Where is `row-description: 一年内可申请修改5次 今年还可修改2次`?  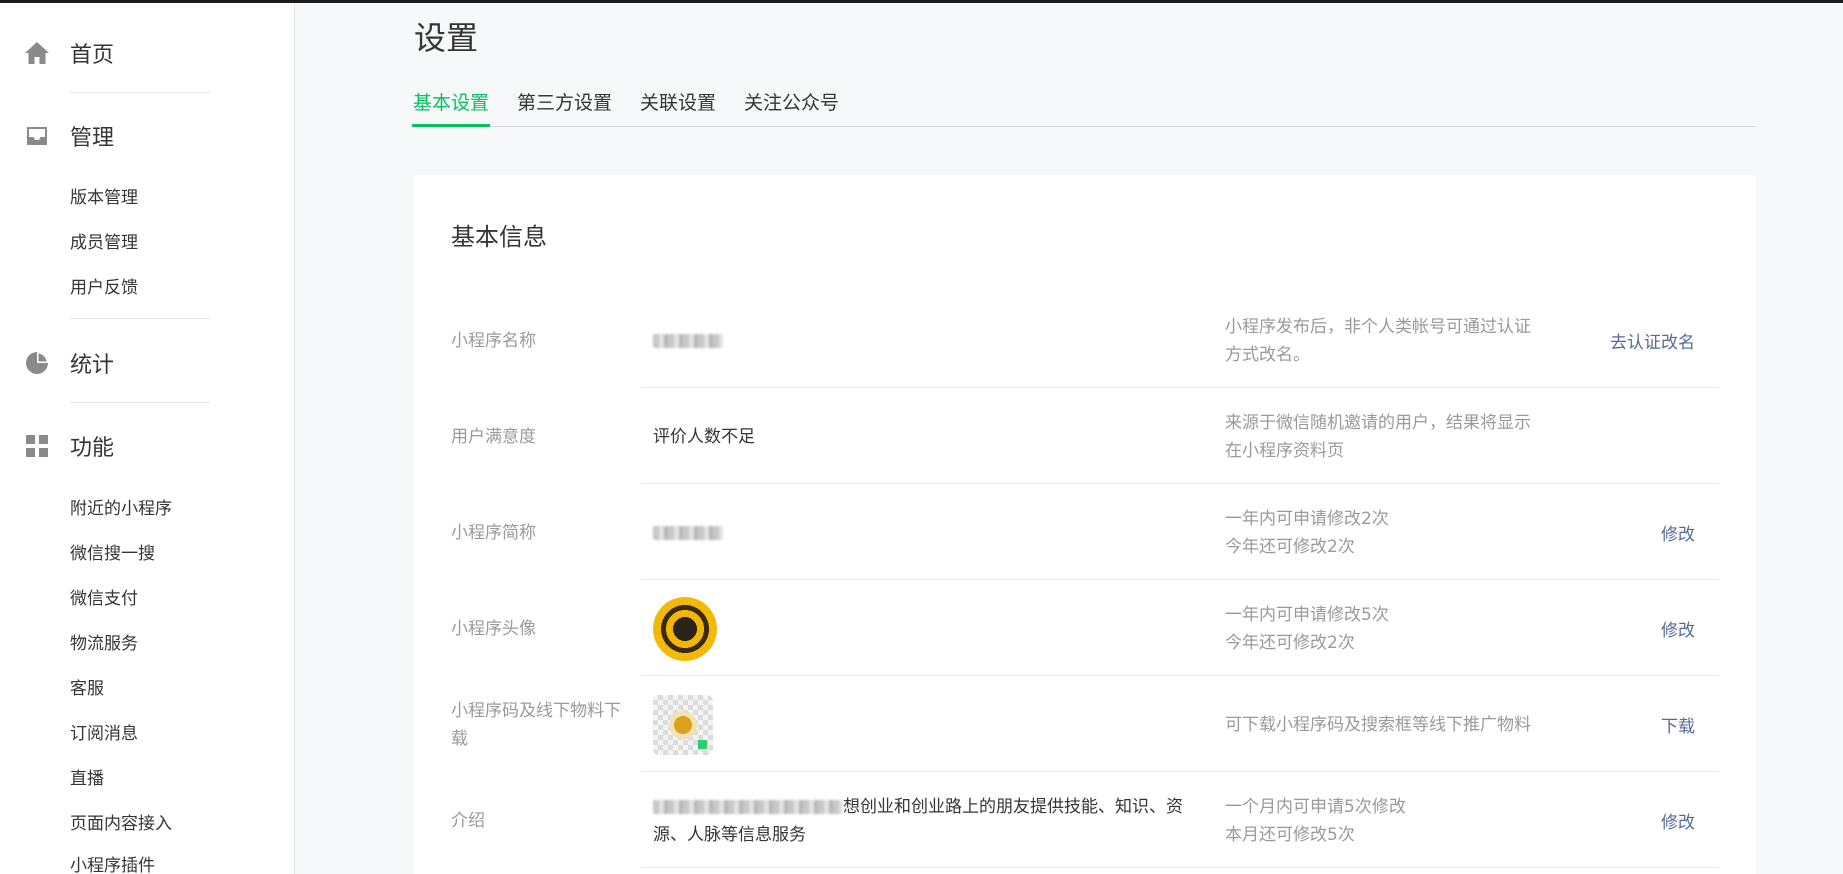
row-description: 一年内可申请修改5次 今年还可修改2次 is located at coordinates (1307, 628).